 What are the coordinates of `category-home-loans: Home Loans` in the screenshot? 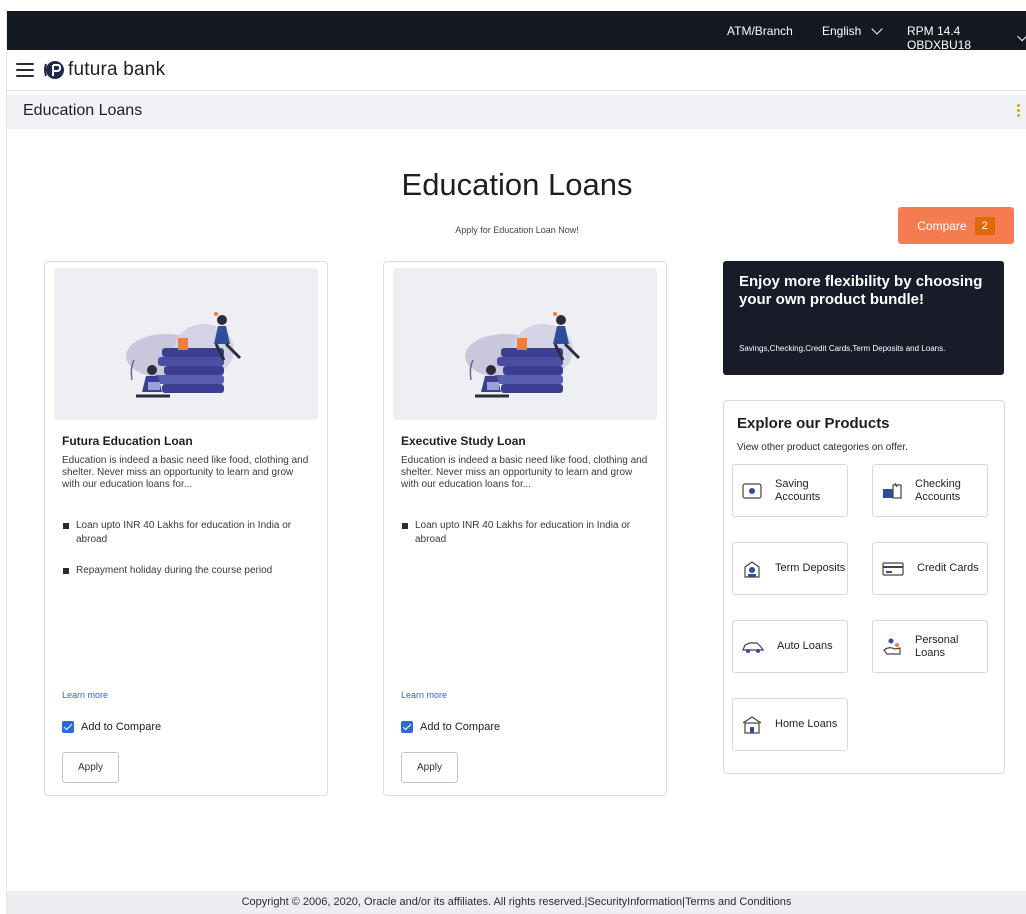 It's located at (790, 724).